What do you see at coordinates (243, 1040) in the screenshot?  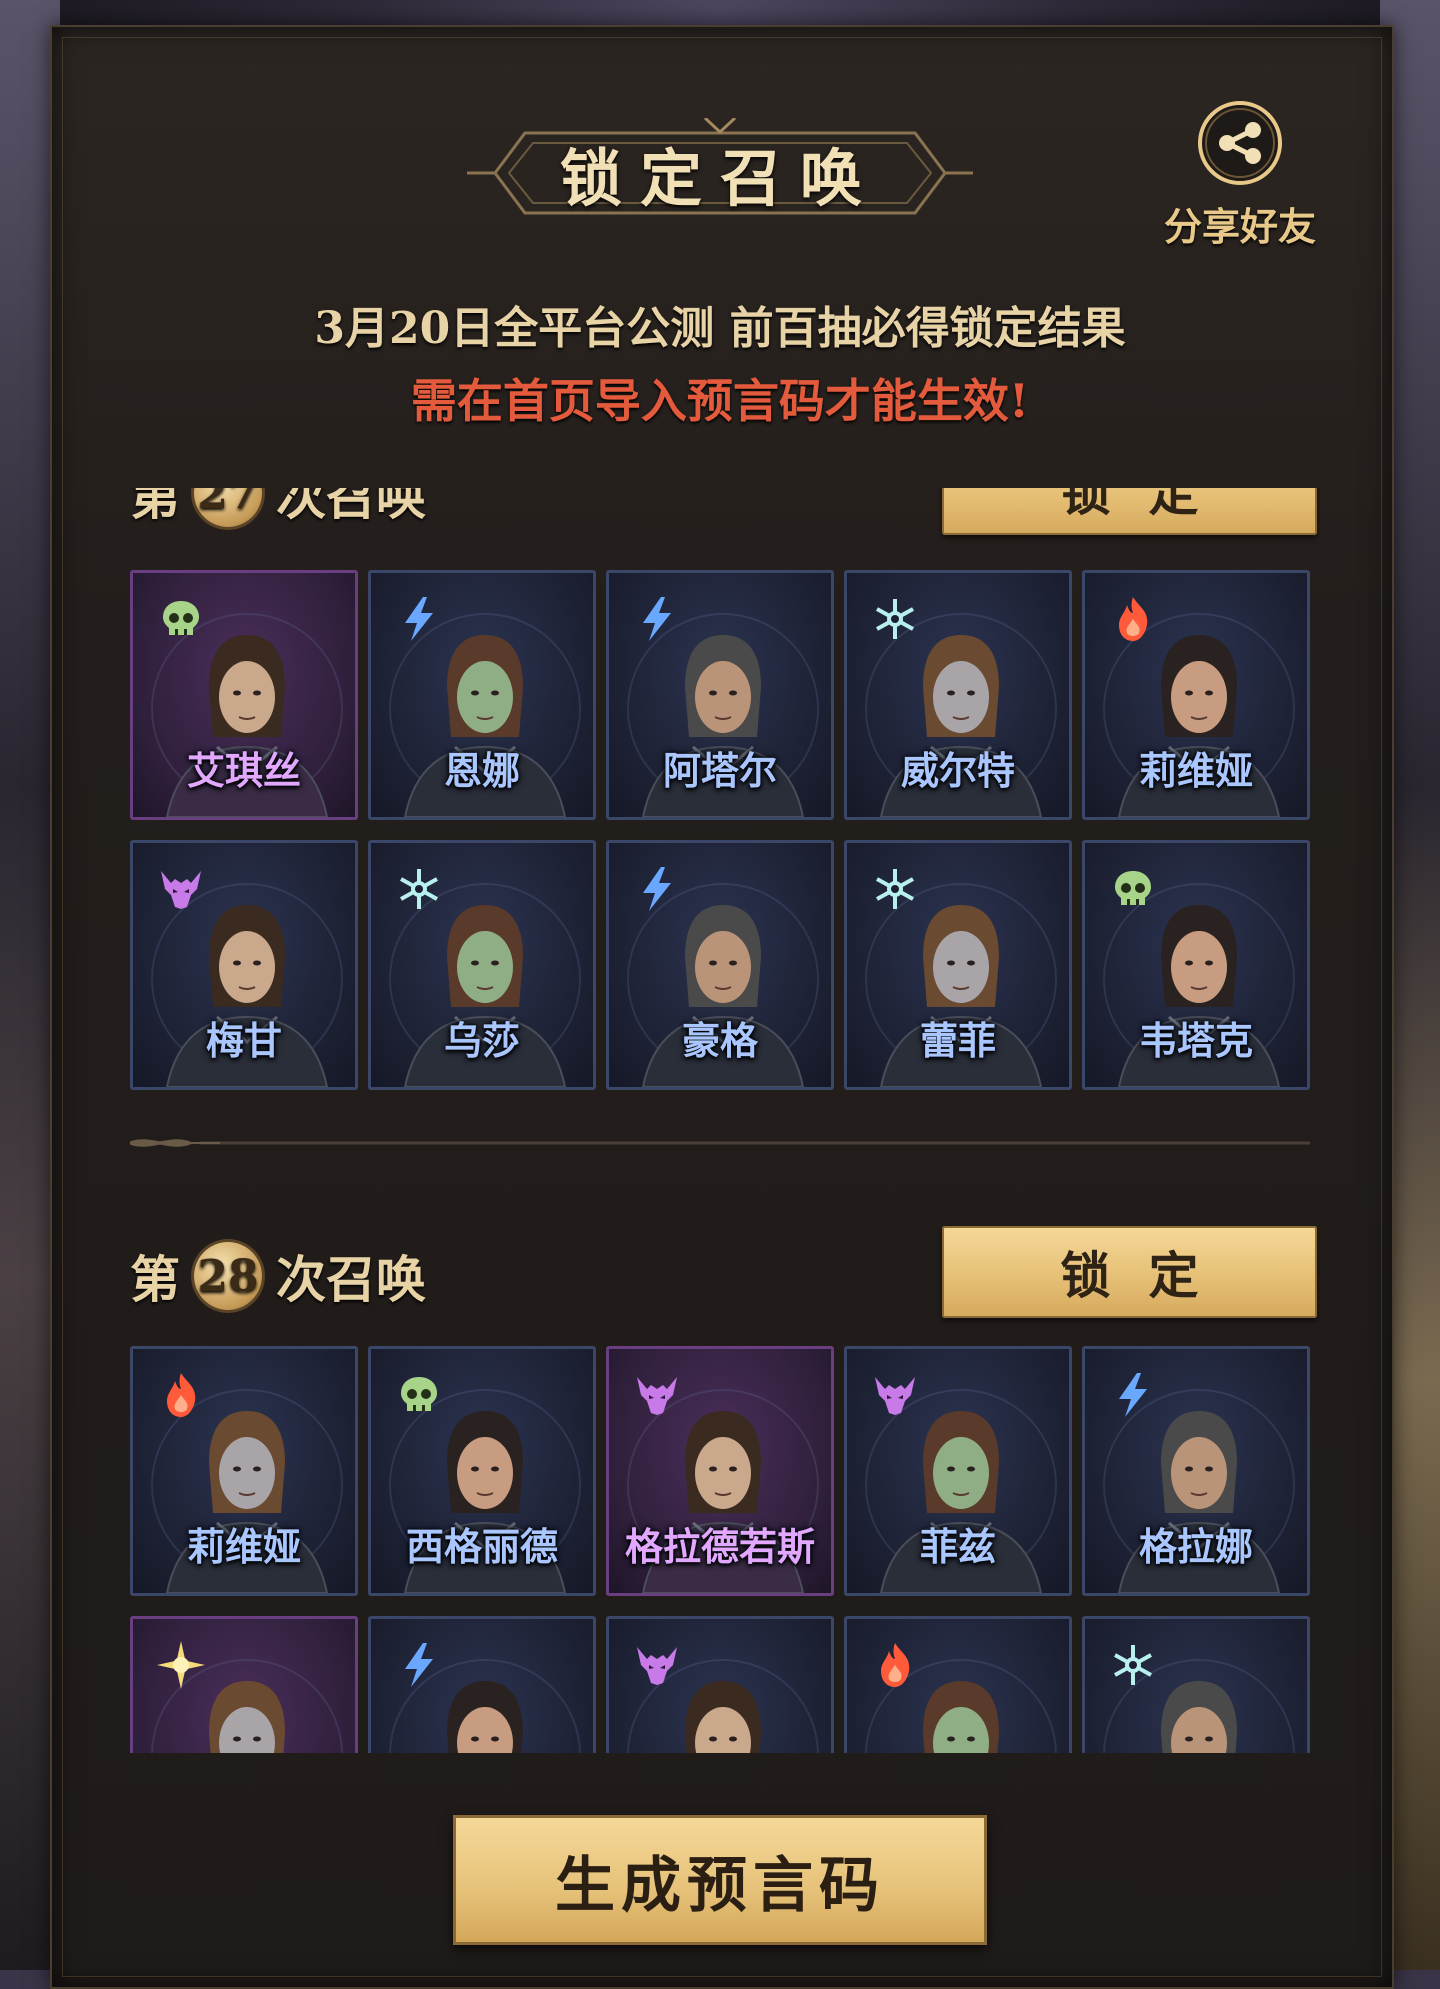 I see `hero-name: 梅甘` at bounding box center [243, 1040].